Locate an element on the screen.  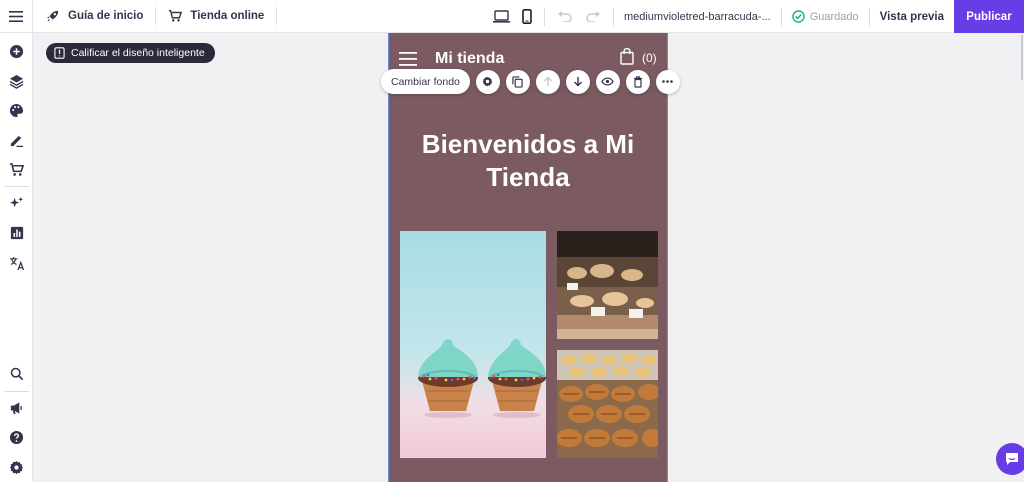
divider is located at coordinates (277, 16).